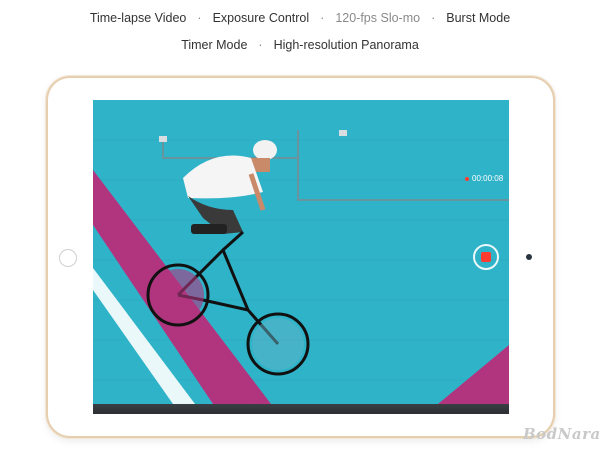 The width and height of the screenshot is (600, 450). What do you see at coordinates (346, 45) in the screenshot?
I see `feature-panorama: High-resolution Panorama` at bounding box center [346, 45].